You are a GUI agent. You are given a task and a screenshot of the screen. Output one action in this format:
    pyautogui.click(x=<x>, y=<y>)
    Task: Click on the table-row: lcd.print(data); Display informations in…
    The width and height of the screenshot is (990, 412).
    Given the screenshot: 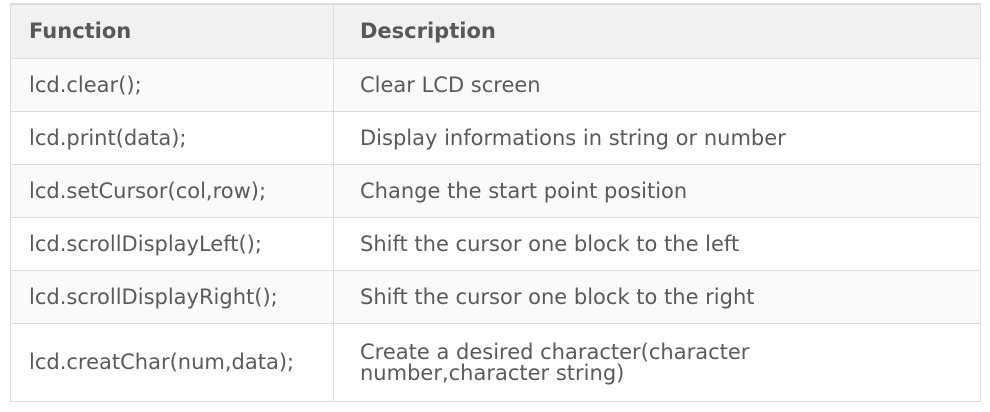 What is the action you would take?
    pyautogui.click(x=495, y=138)
    